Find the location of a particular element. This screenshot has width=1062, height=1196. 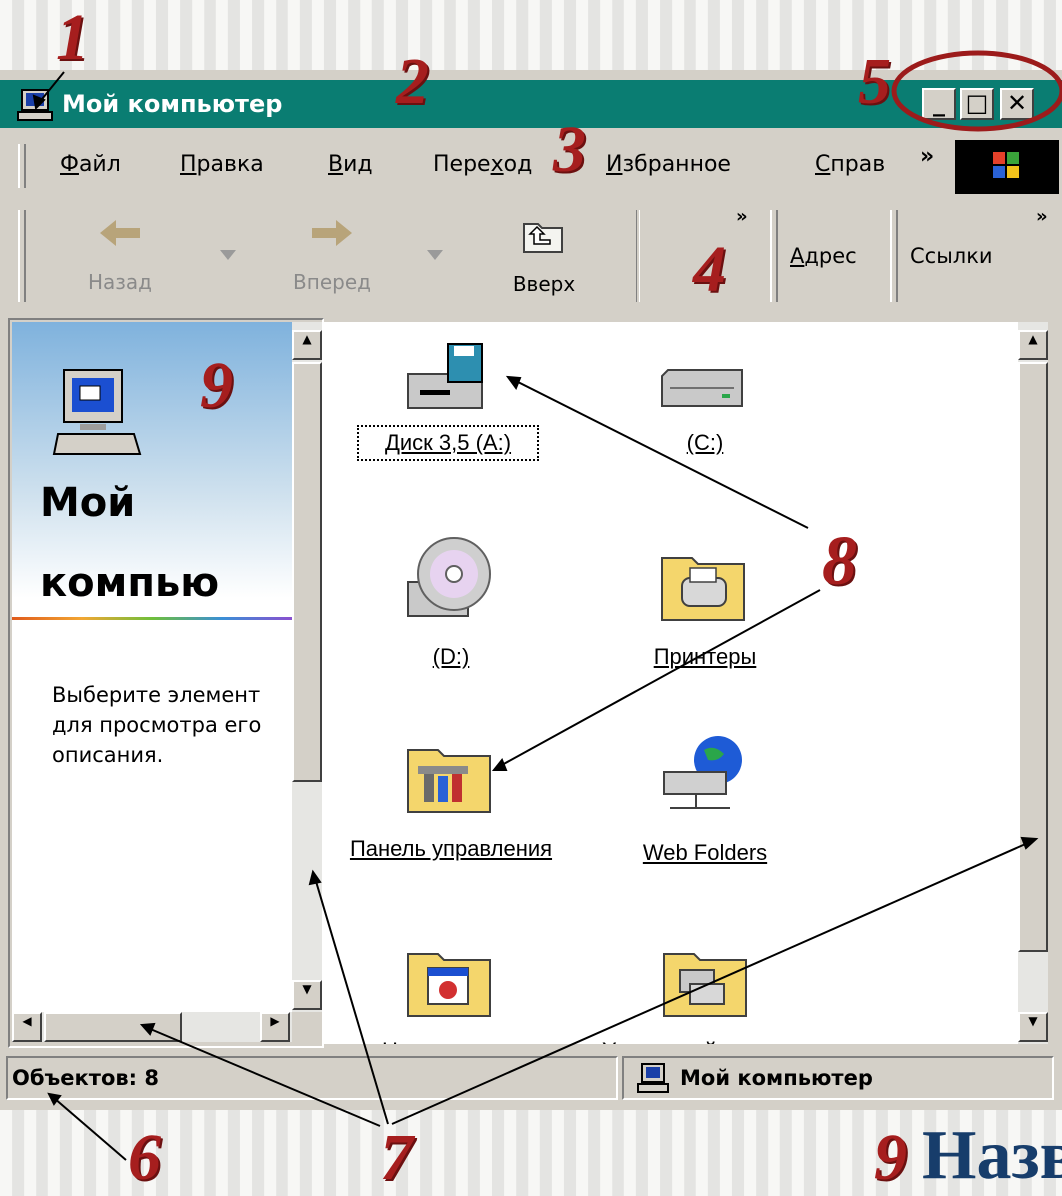

annotation-1: 1 is located at coordinates (72, 37).